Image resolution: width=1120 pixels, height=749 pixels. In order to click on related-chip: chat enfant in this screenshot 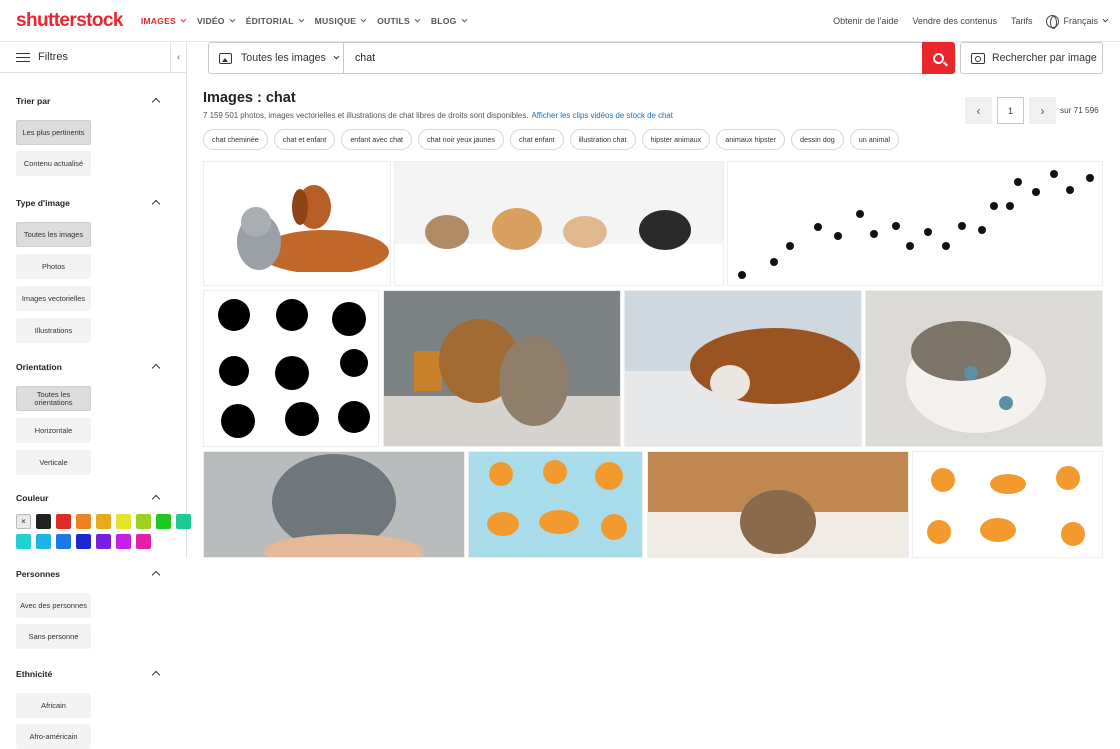, I will do `click(537, 139)`.